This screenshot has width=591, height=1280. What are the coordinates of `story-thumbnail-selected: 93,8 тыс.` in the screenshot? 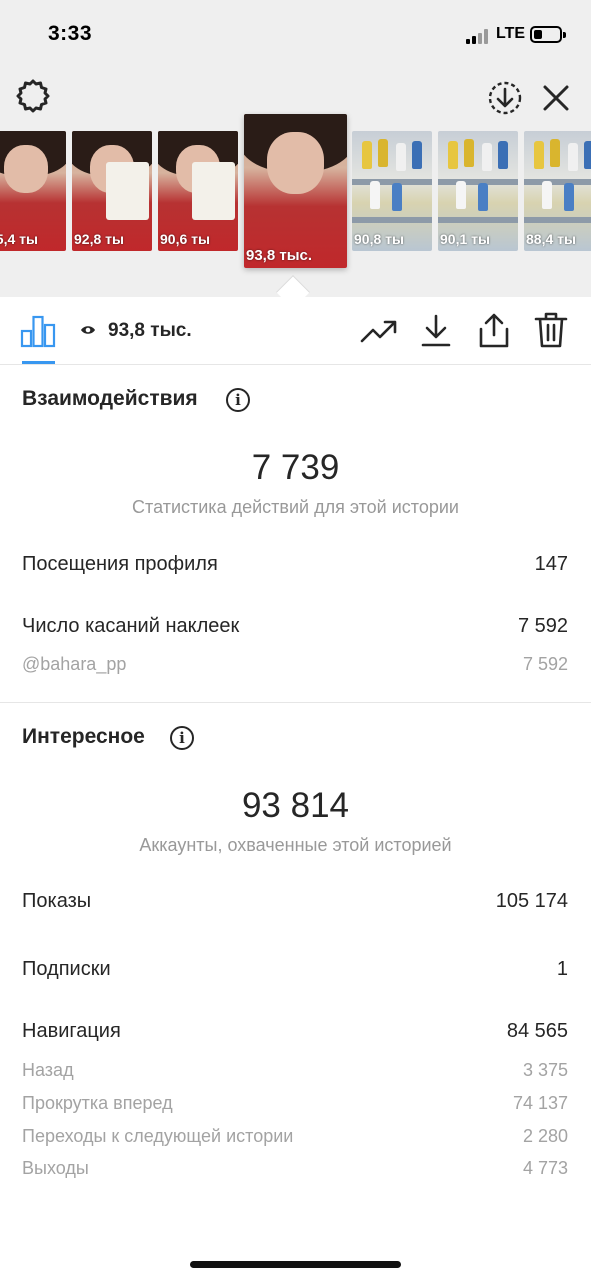 It's located at (295, 191).